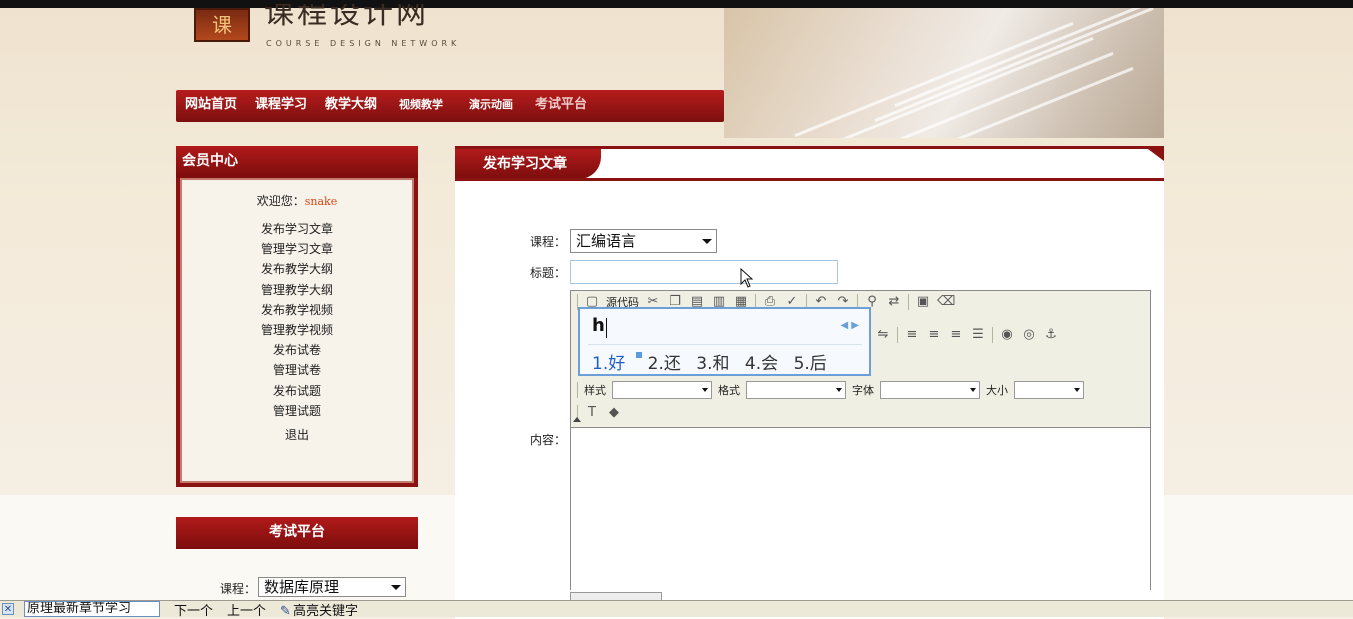  Describe the element at coordinates (363, 43) in the screenshot. I see `site-subtitle: COURSE DESIGN NETWORK` at that location.